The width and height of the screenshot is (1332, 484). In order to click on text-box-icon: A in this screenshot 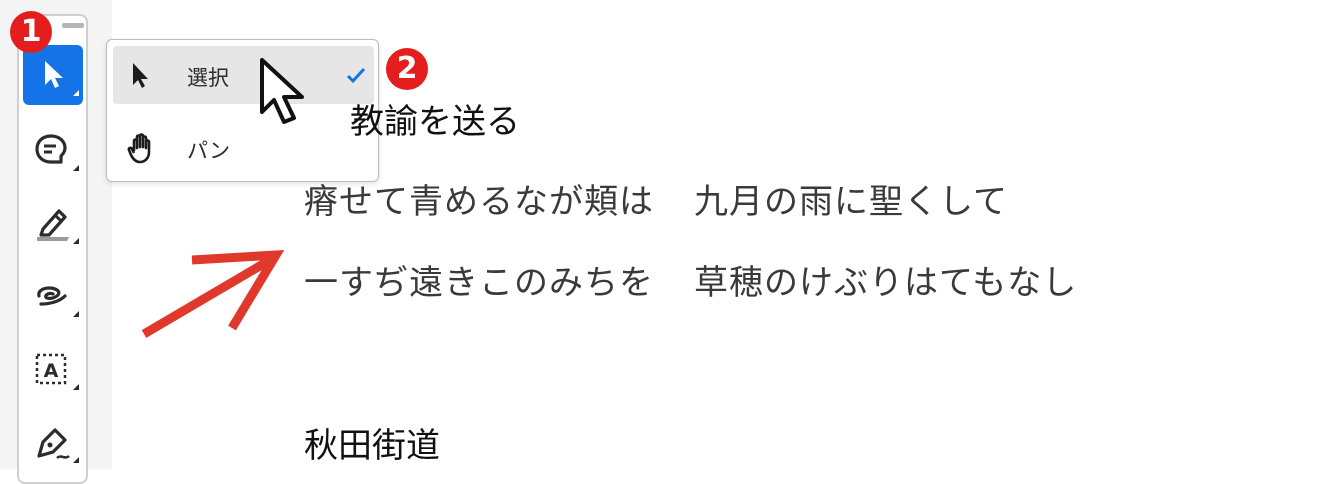, I will do `click(57, 371)`.